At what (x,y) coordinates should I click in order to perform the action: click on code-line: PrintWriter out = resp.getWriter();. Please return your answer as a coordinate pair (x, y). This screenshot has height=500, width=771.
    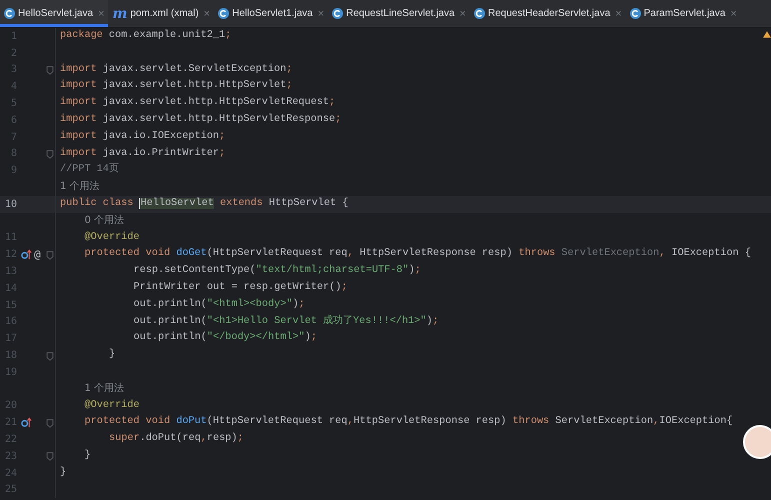
    Looking at the image, I should click on (240, 287).